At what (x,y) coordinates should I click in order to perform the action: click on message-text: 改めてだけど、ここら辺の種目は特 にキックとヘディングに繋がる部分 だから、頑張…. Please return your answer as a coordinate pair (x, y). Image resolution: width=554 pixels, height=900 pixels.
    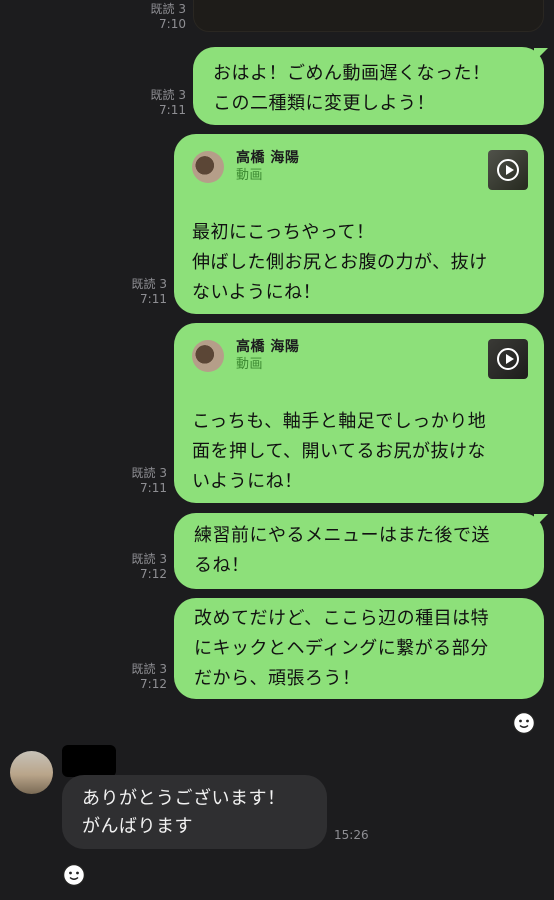
    Looking at the image, I should click on (342, 648).